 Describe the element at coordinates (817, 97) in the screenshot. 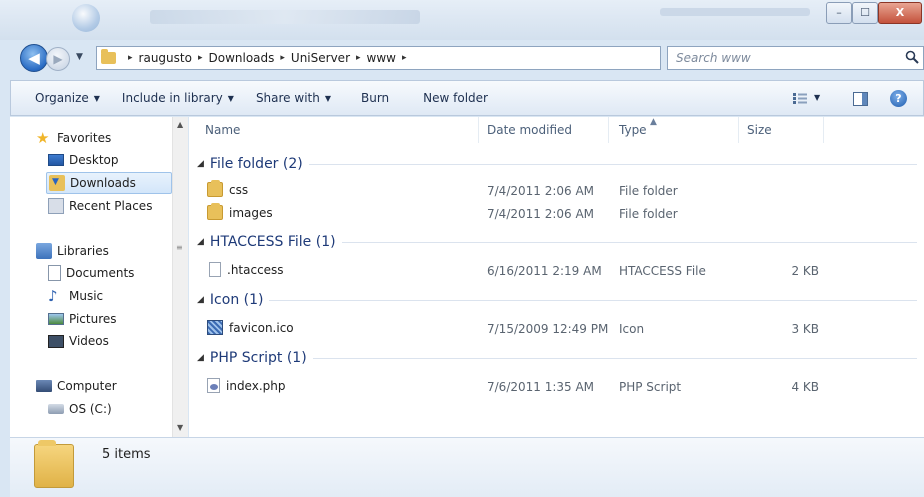

I see `chevron-down-icon: ▼` at that location.